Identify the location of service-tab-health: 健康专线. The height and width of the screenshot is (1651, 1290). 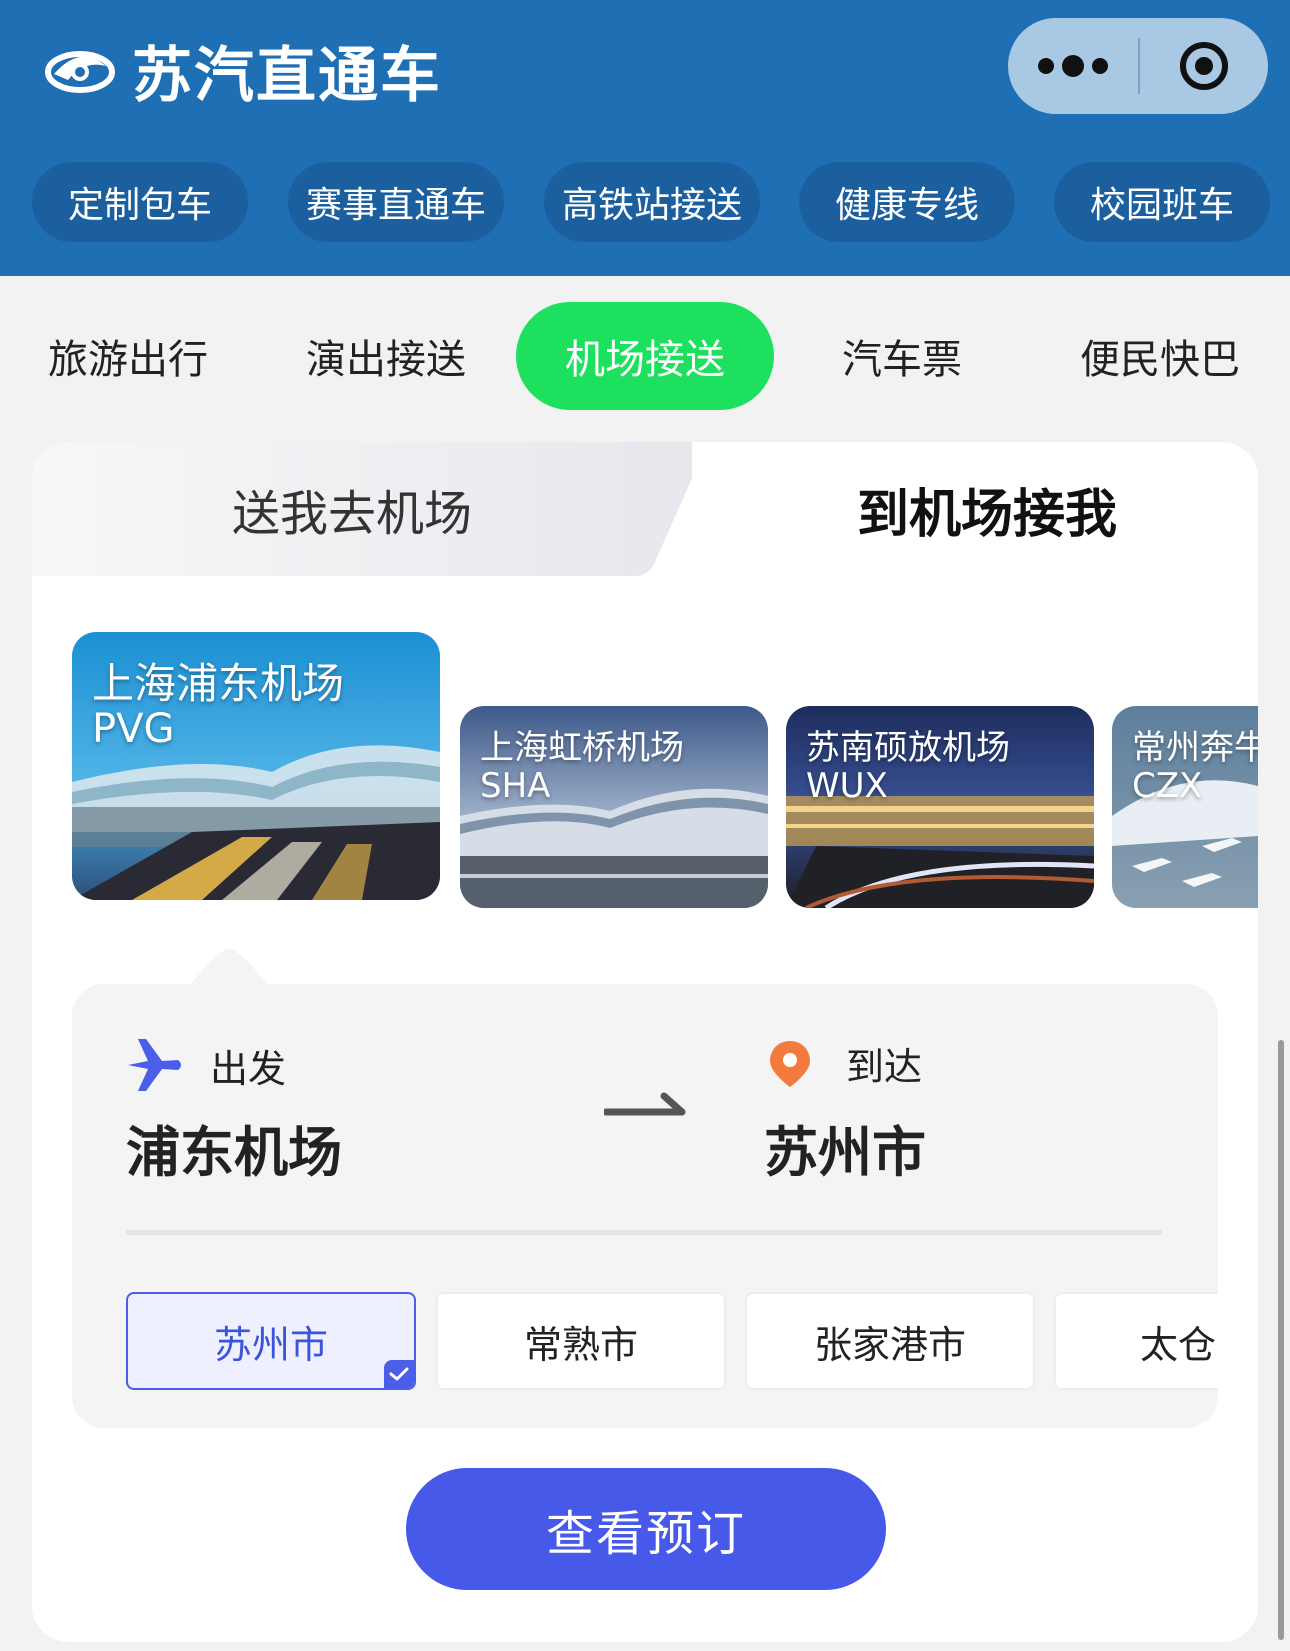
(907, 202).